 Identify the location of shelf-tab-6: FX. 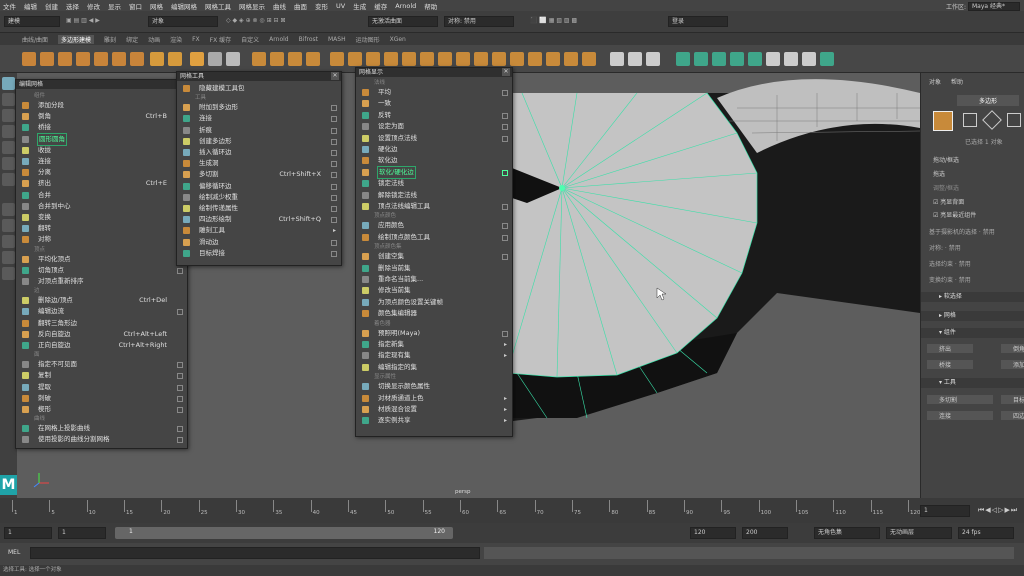
(196, 39).